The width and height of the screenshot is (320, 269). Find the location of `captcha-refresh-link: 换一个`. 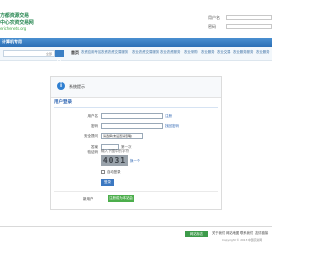

captcha-refresh-link: 换一个 is located at coordinates (135, 161).